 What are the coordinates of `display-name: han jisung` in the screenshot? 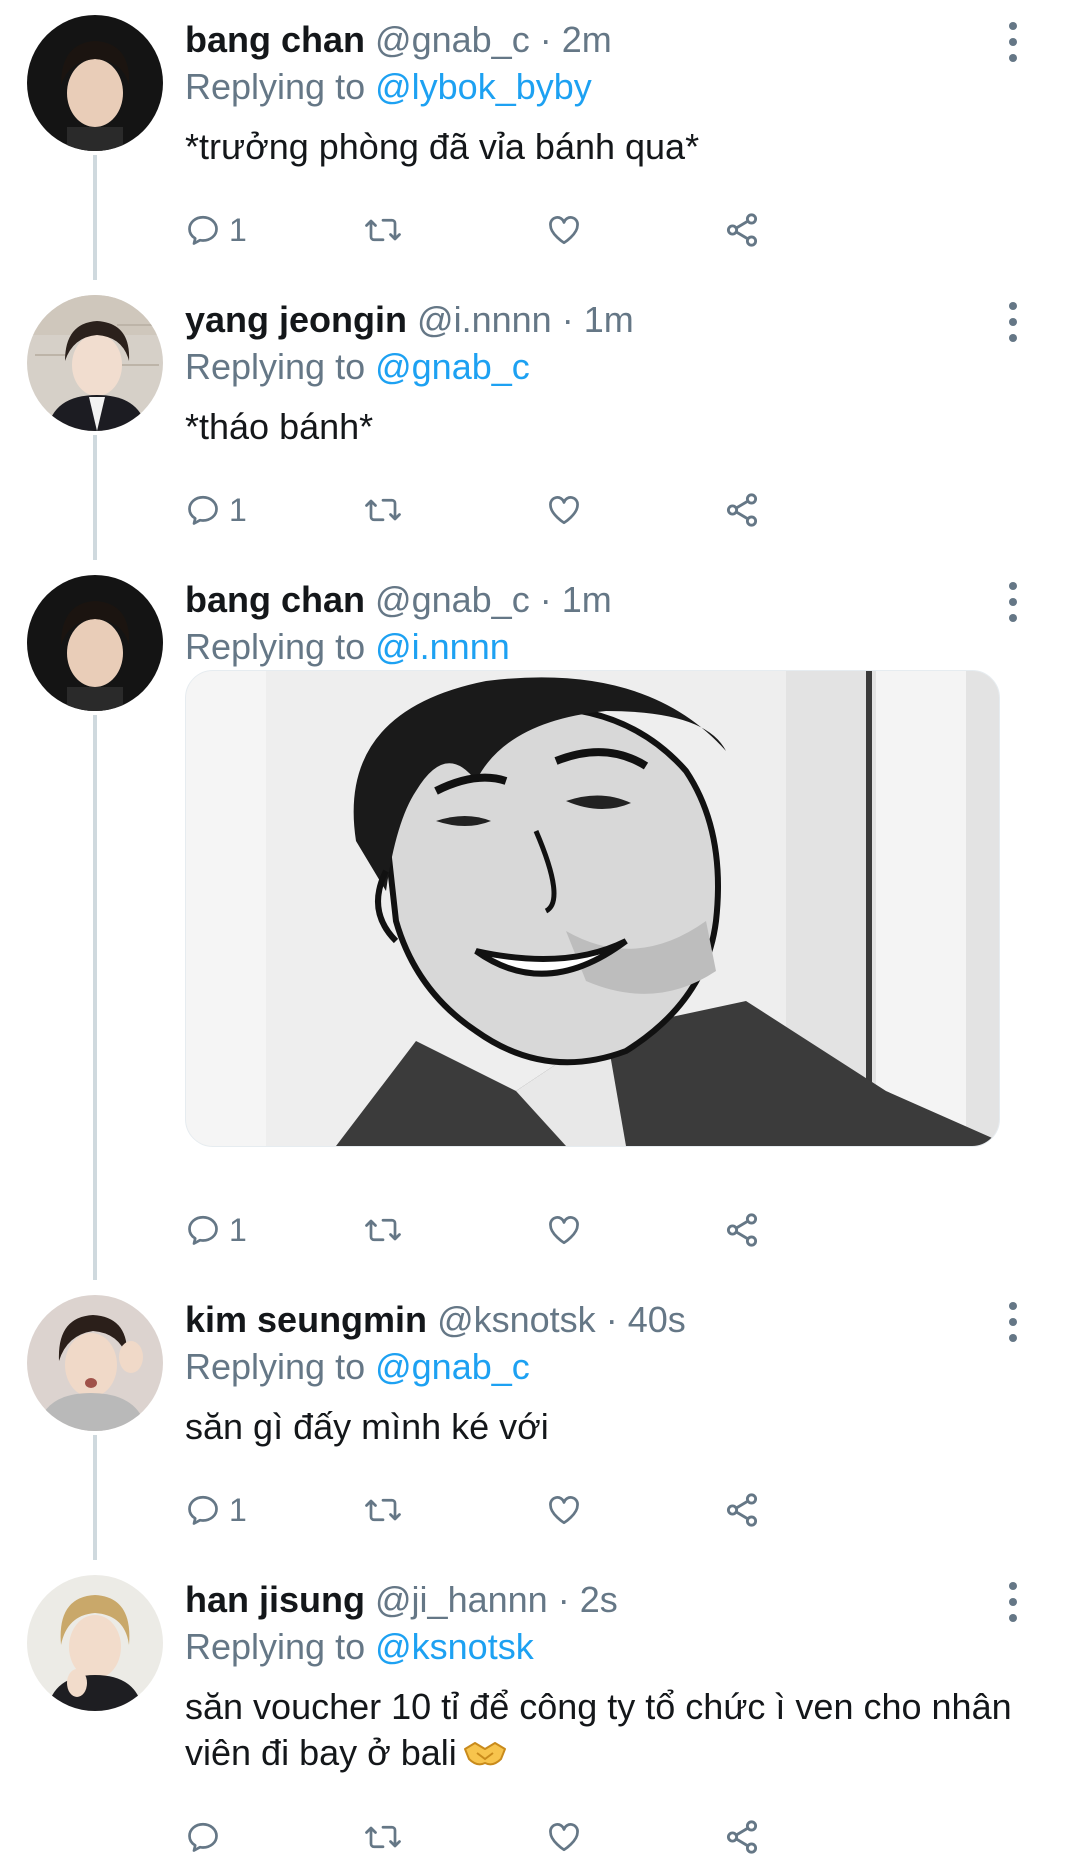 It's located at (275, 1599).